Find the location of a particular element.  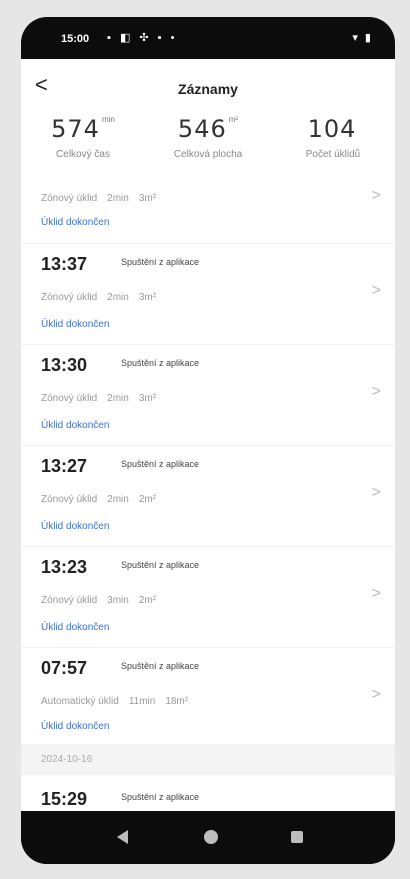

record-details: Zónový úklid 2min 2m² is located at coordinates (103, 499).